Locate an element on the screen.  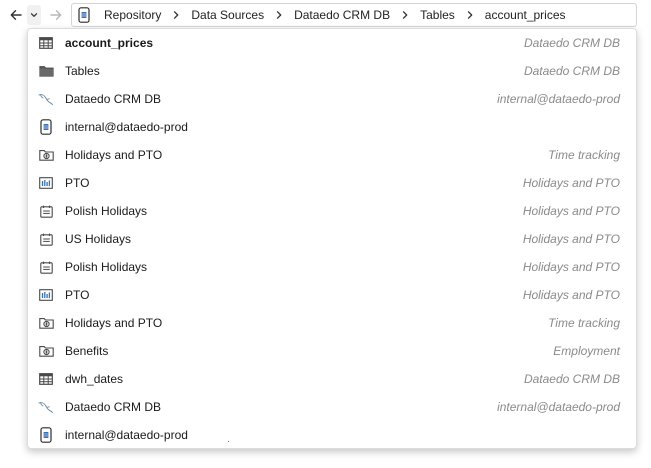
dropdown-item-name: Tables is located at coordinates (82, 71).